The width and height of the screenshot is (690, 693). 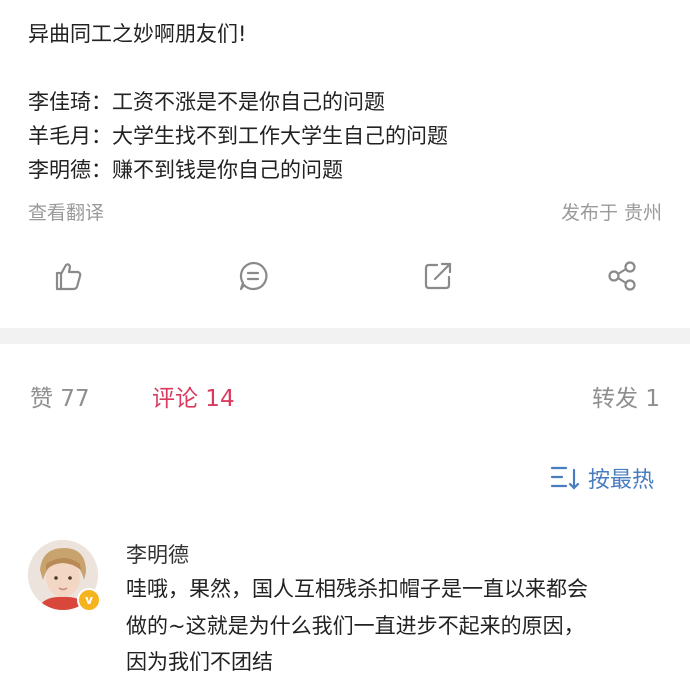 I want to click on sort-hot-button: 按最热, so click(x=610, y=477).